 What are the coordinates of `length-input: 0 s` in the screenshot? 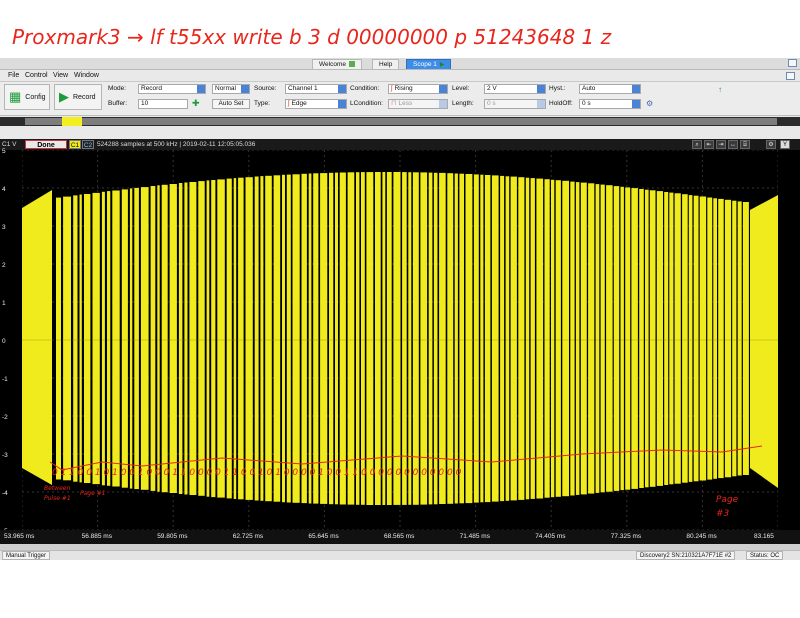 It's located at (515, 104).